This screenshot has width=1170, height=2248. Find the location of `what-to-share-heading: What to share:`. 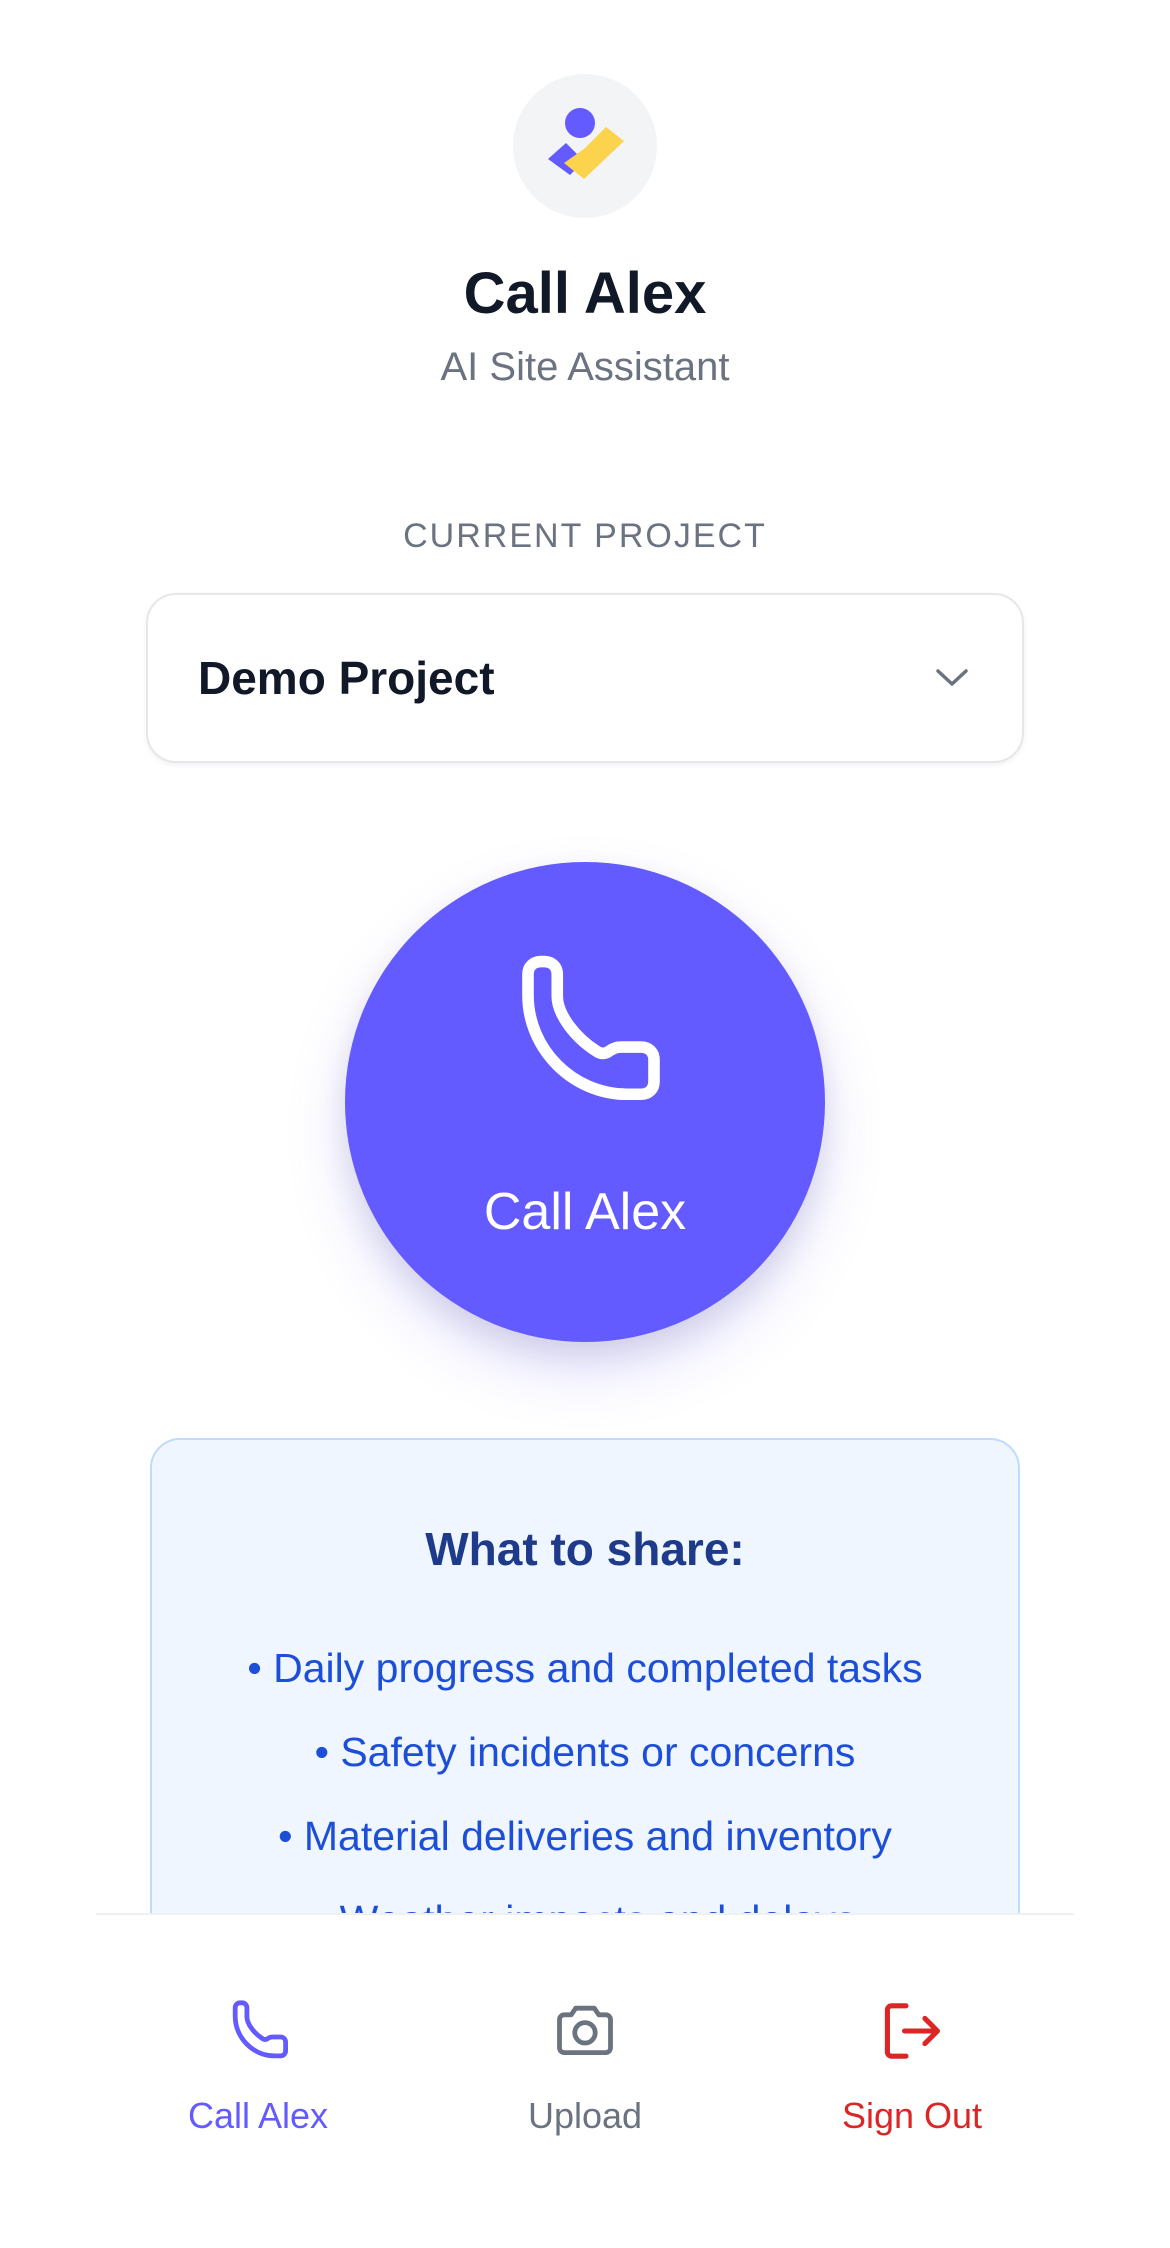

what-to-share-heading: What to share: is located at coordinates (585, 1549).